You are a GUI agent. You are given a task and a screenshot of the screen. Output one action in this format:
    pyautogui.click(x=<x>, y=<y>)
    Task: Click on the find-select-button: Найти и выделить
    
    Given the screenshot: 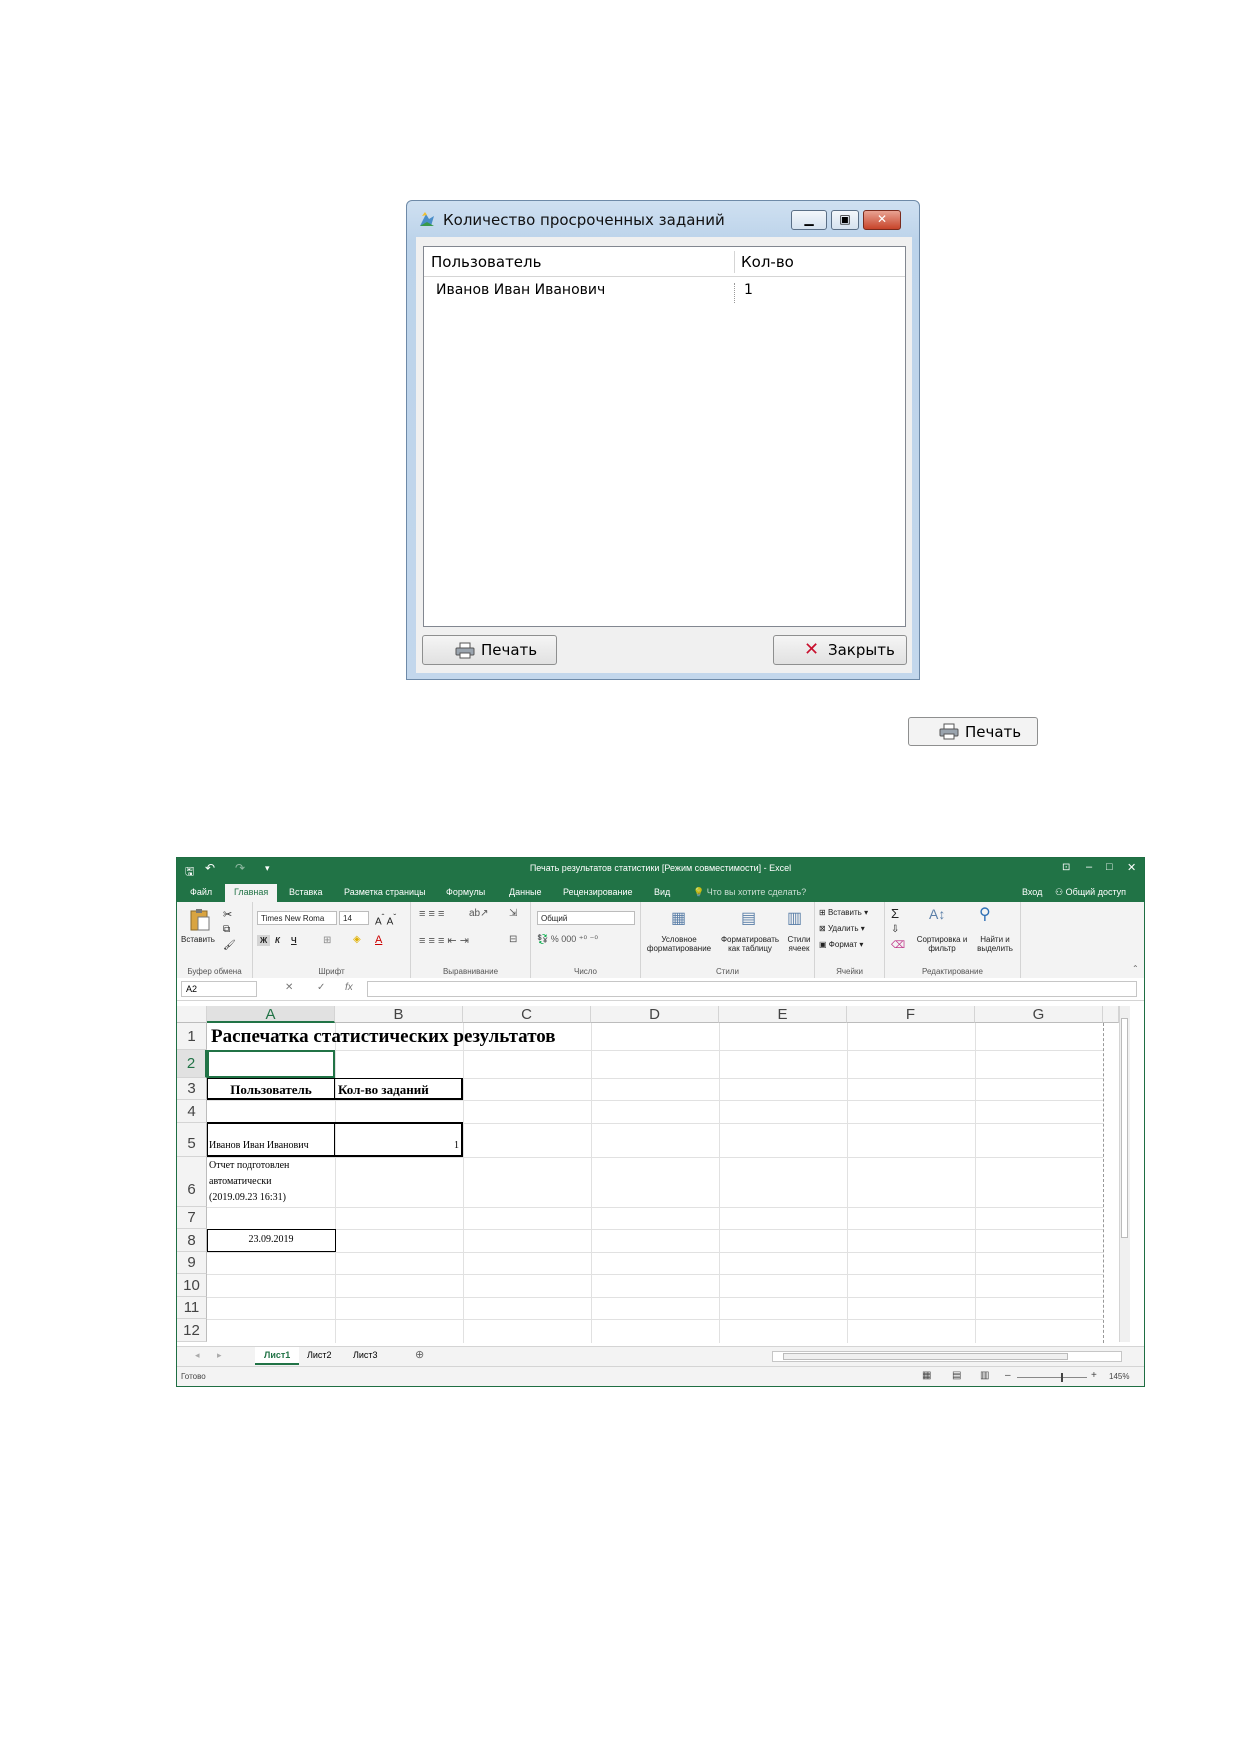 What is the action you would take?
    pyautogui.click(x=995, y=944)
    